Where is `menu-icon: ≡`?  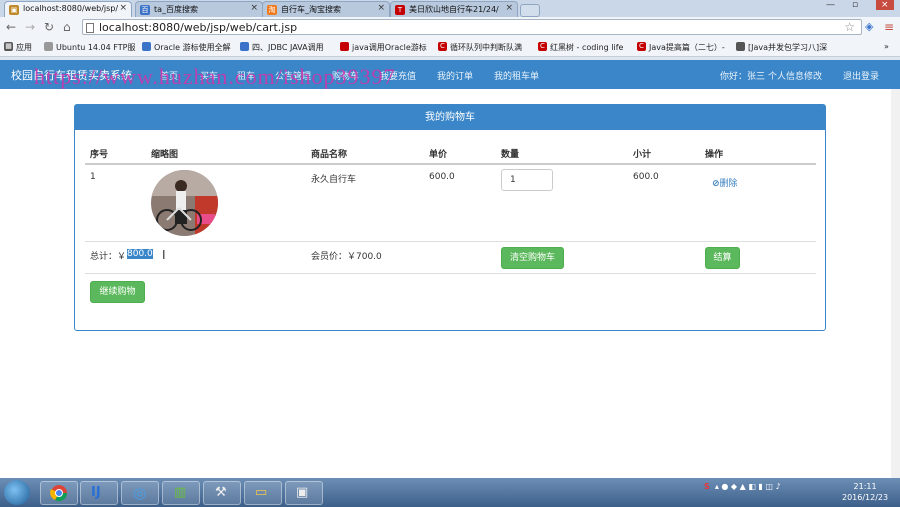
menu-icon: ≡ is located at coordinates (889, 27).